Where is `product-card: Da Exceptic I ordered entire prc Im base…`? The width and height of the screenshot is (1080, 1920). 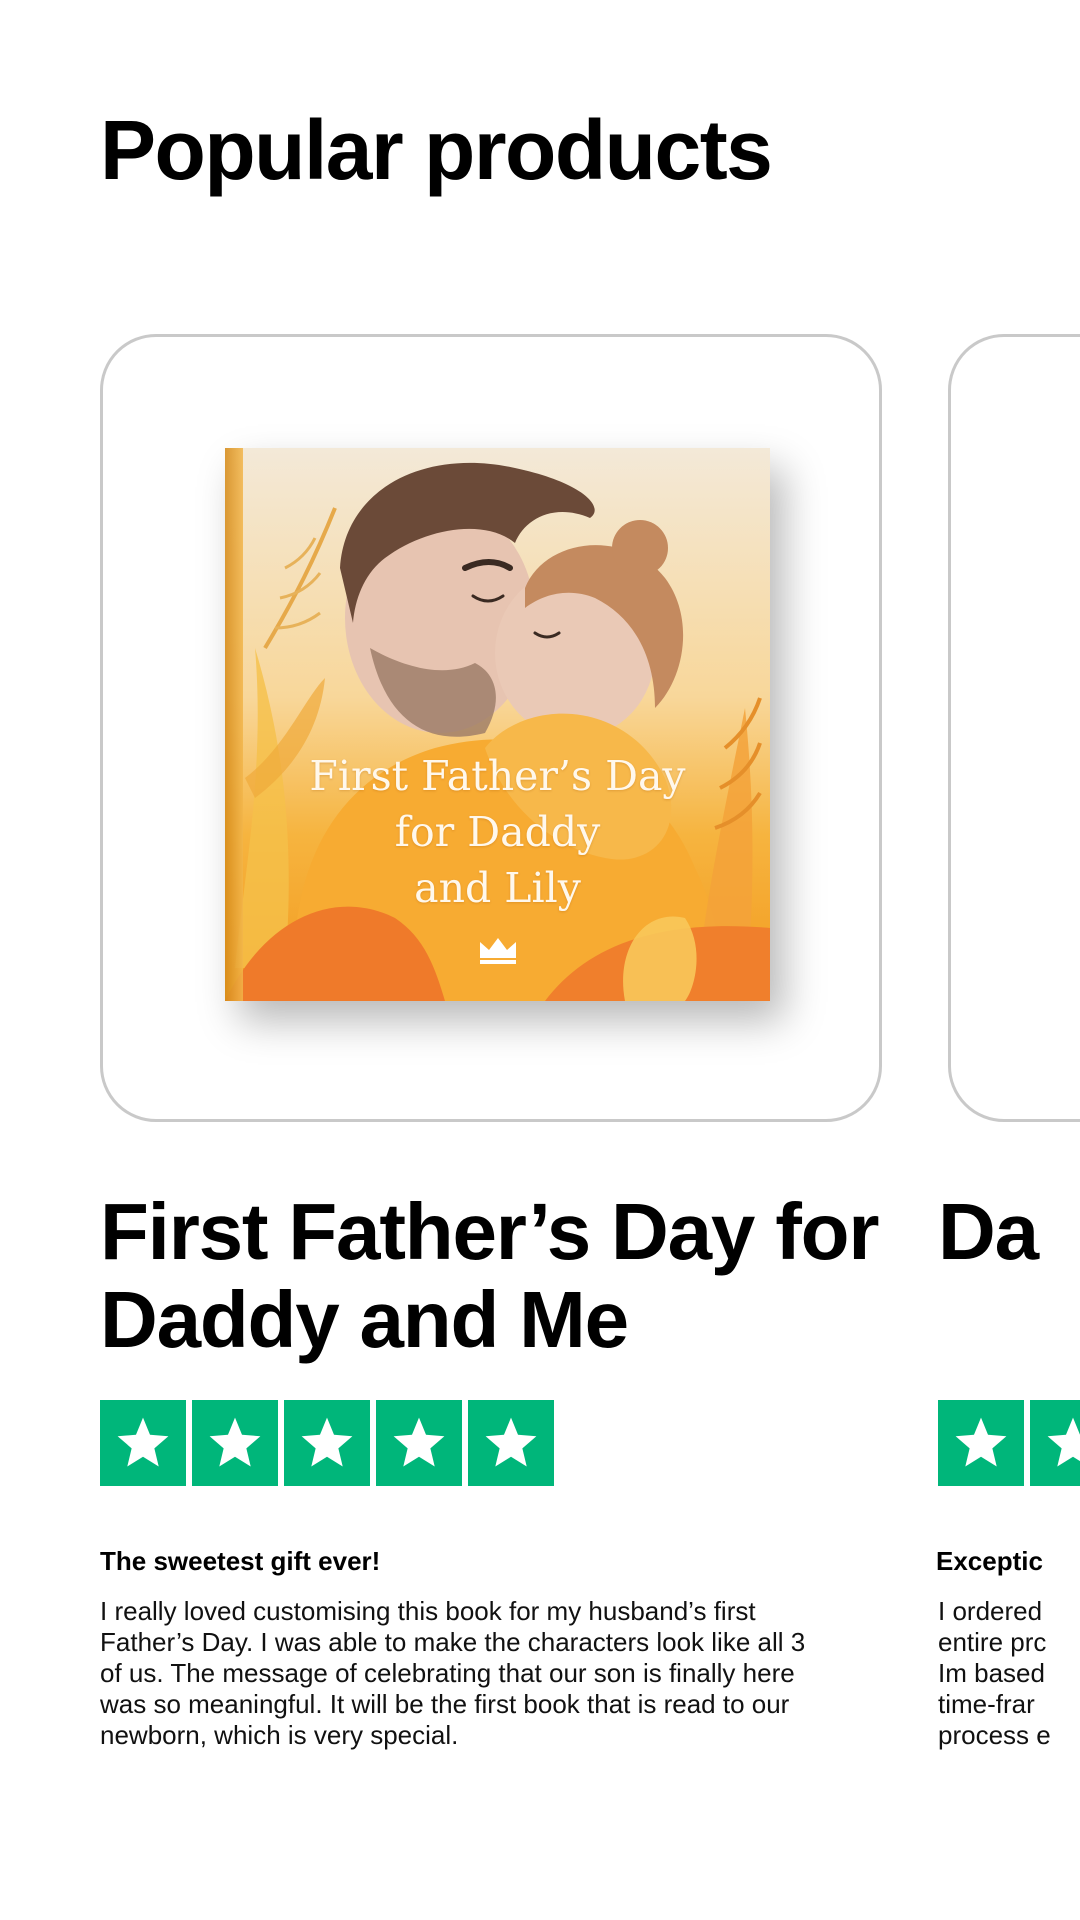 product-card: Da Exceptic I ordered entire prc Im base… is located at coordinates (1008, 1042).